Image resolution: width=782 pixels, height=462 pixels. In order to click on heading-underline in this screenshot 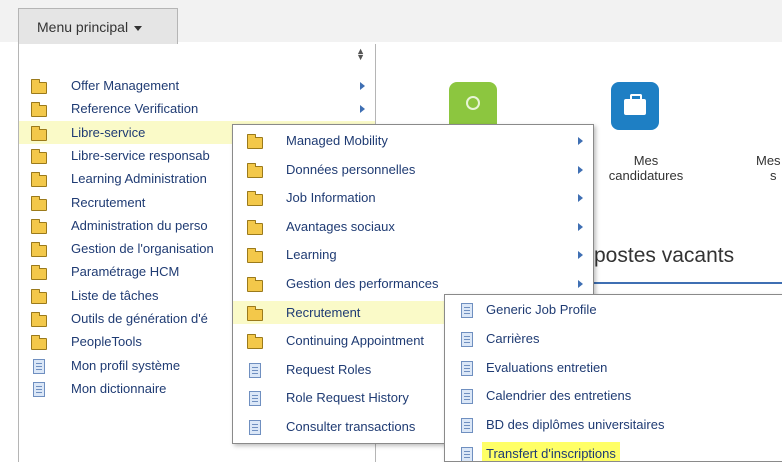, I will do `click(687, 283)`.